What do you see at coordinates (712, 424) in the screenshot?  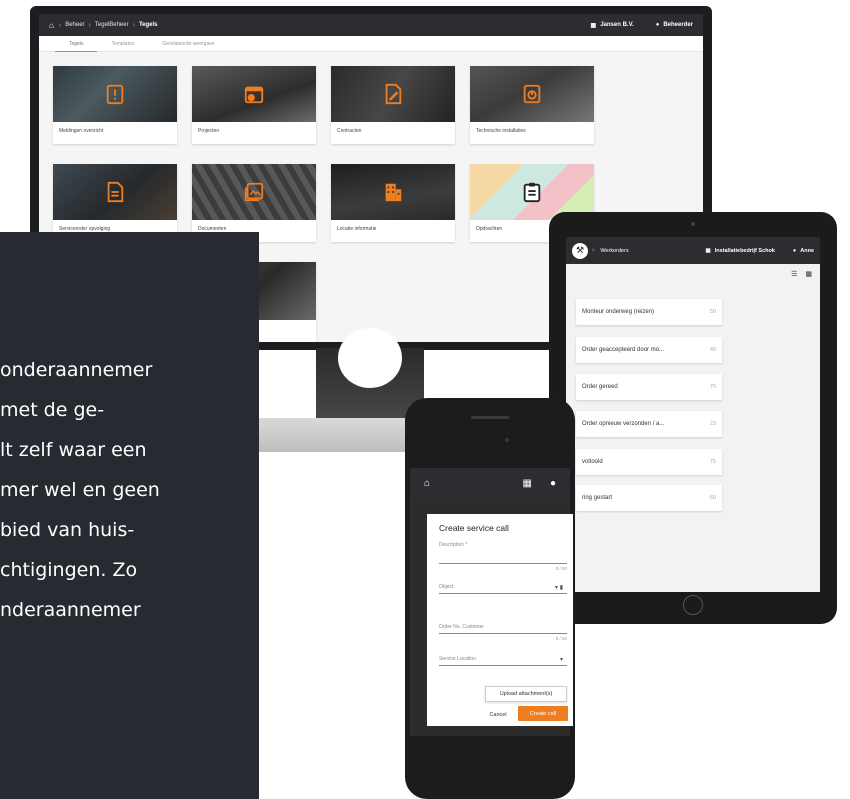 I see `order-count: 23` at bounding box center [712, 424].